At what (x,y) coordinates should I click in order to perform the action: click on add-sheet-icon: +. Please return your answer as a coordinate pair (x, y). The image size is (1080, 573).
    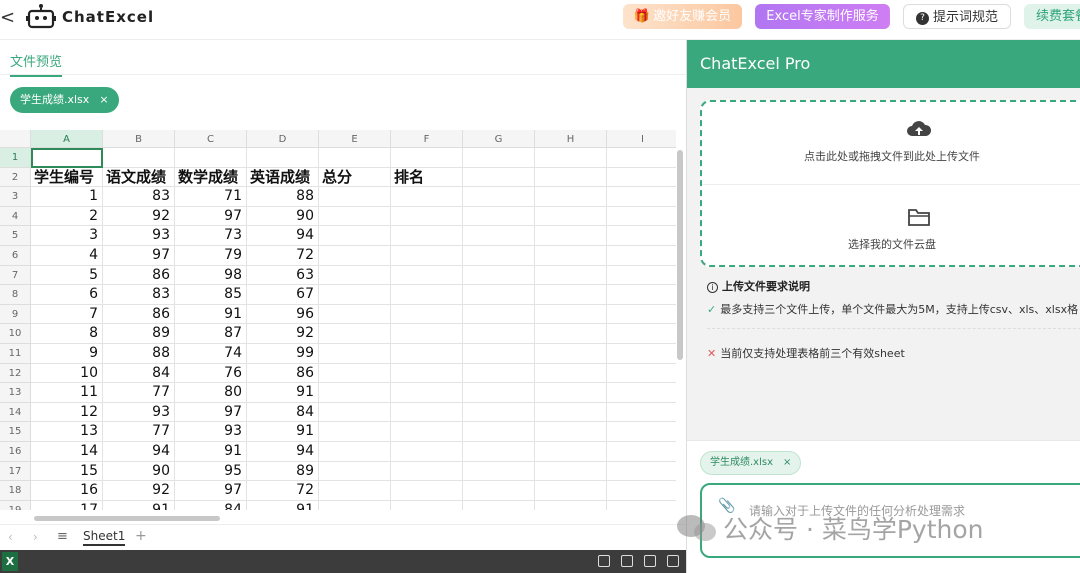
    Looking at the image, I should click on (141, 536).